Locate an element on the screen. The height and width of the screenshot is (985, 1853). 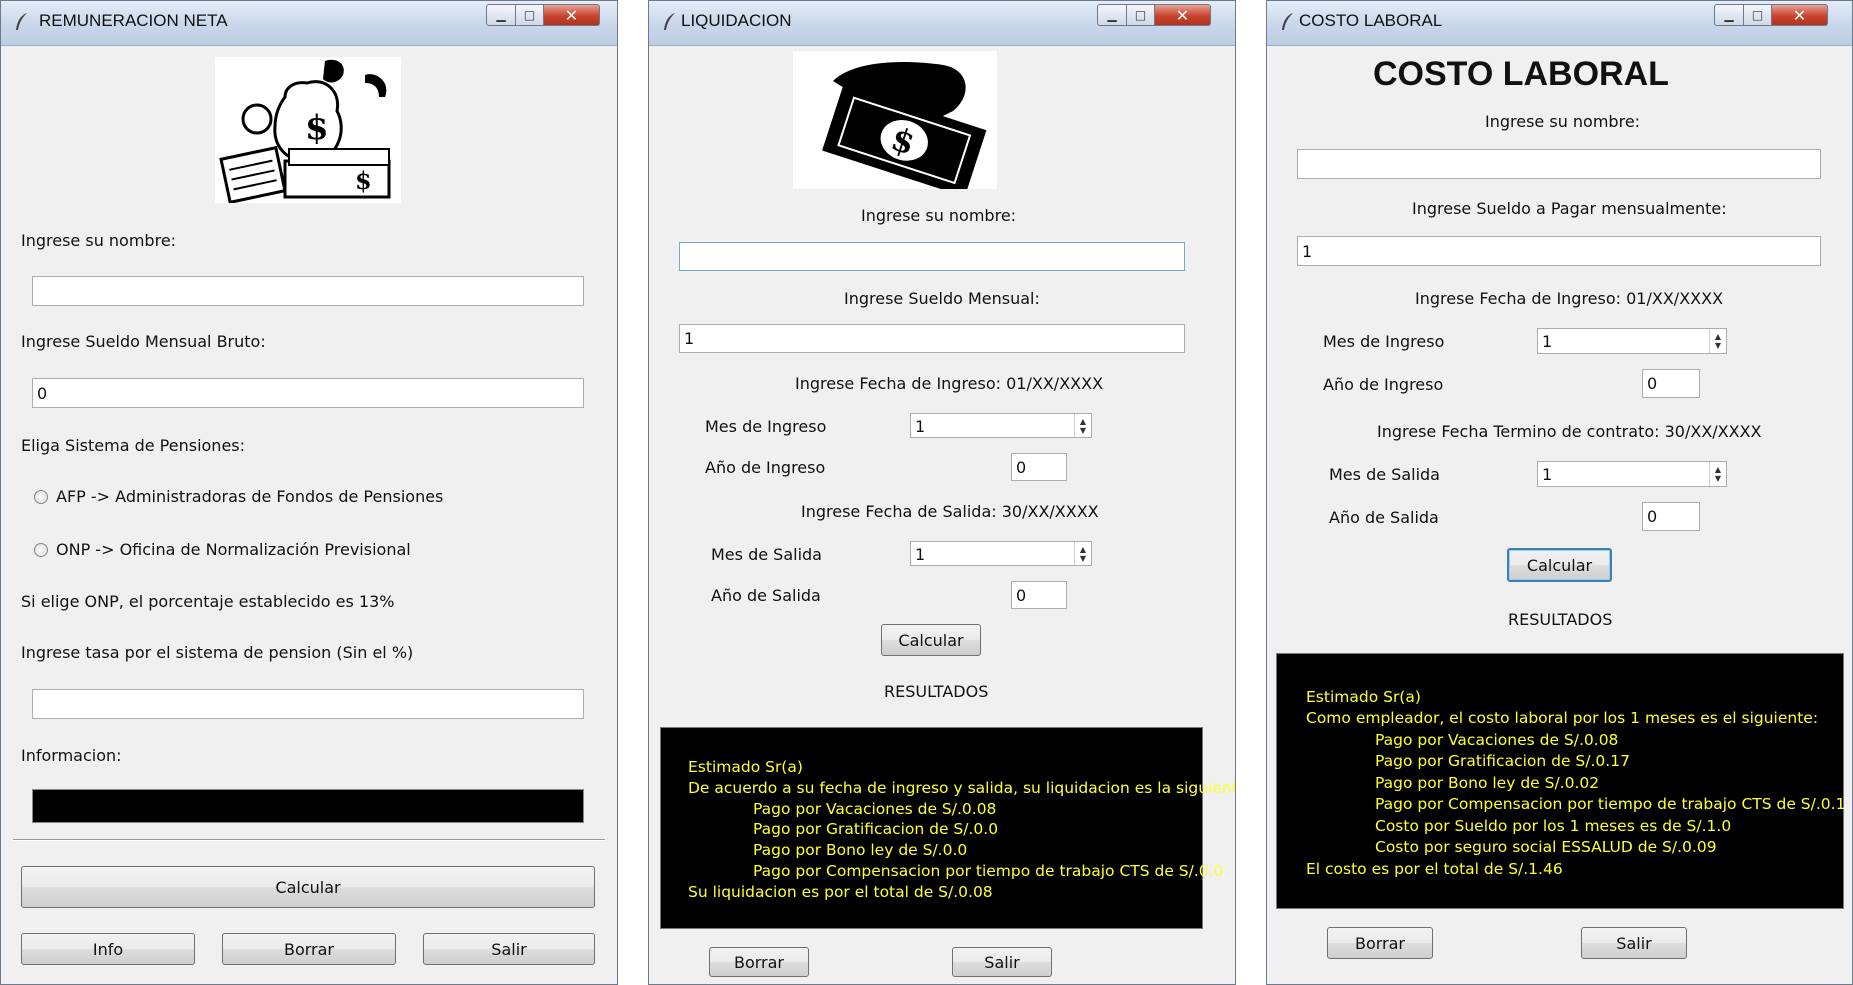
result-line: Pago por Vacaciones de S/.0.08 is located at coordinates (1497, 740).